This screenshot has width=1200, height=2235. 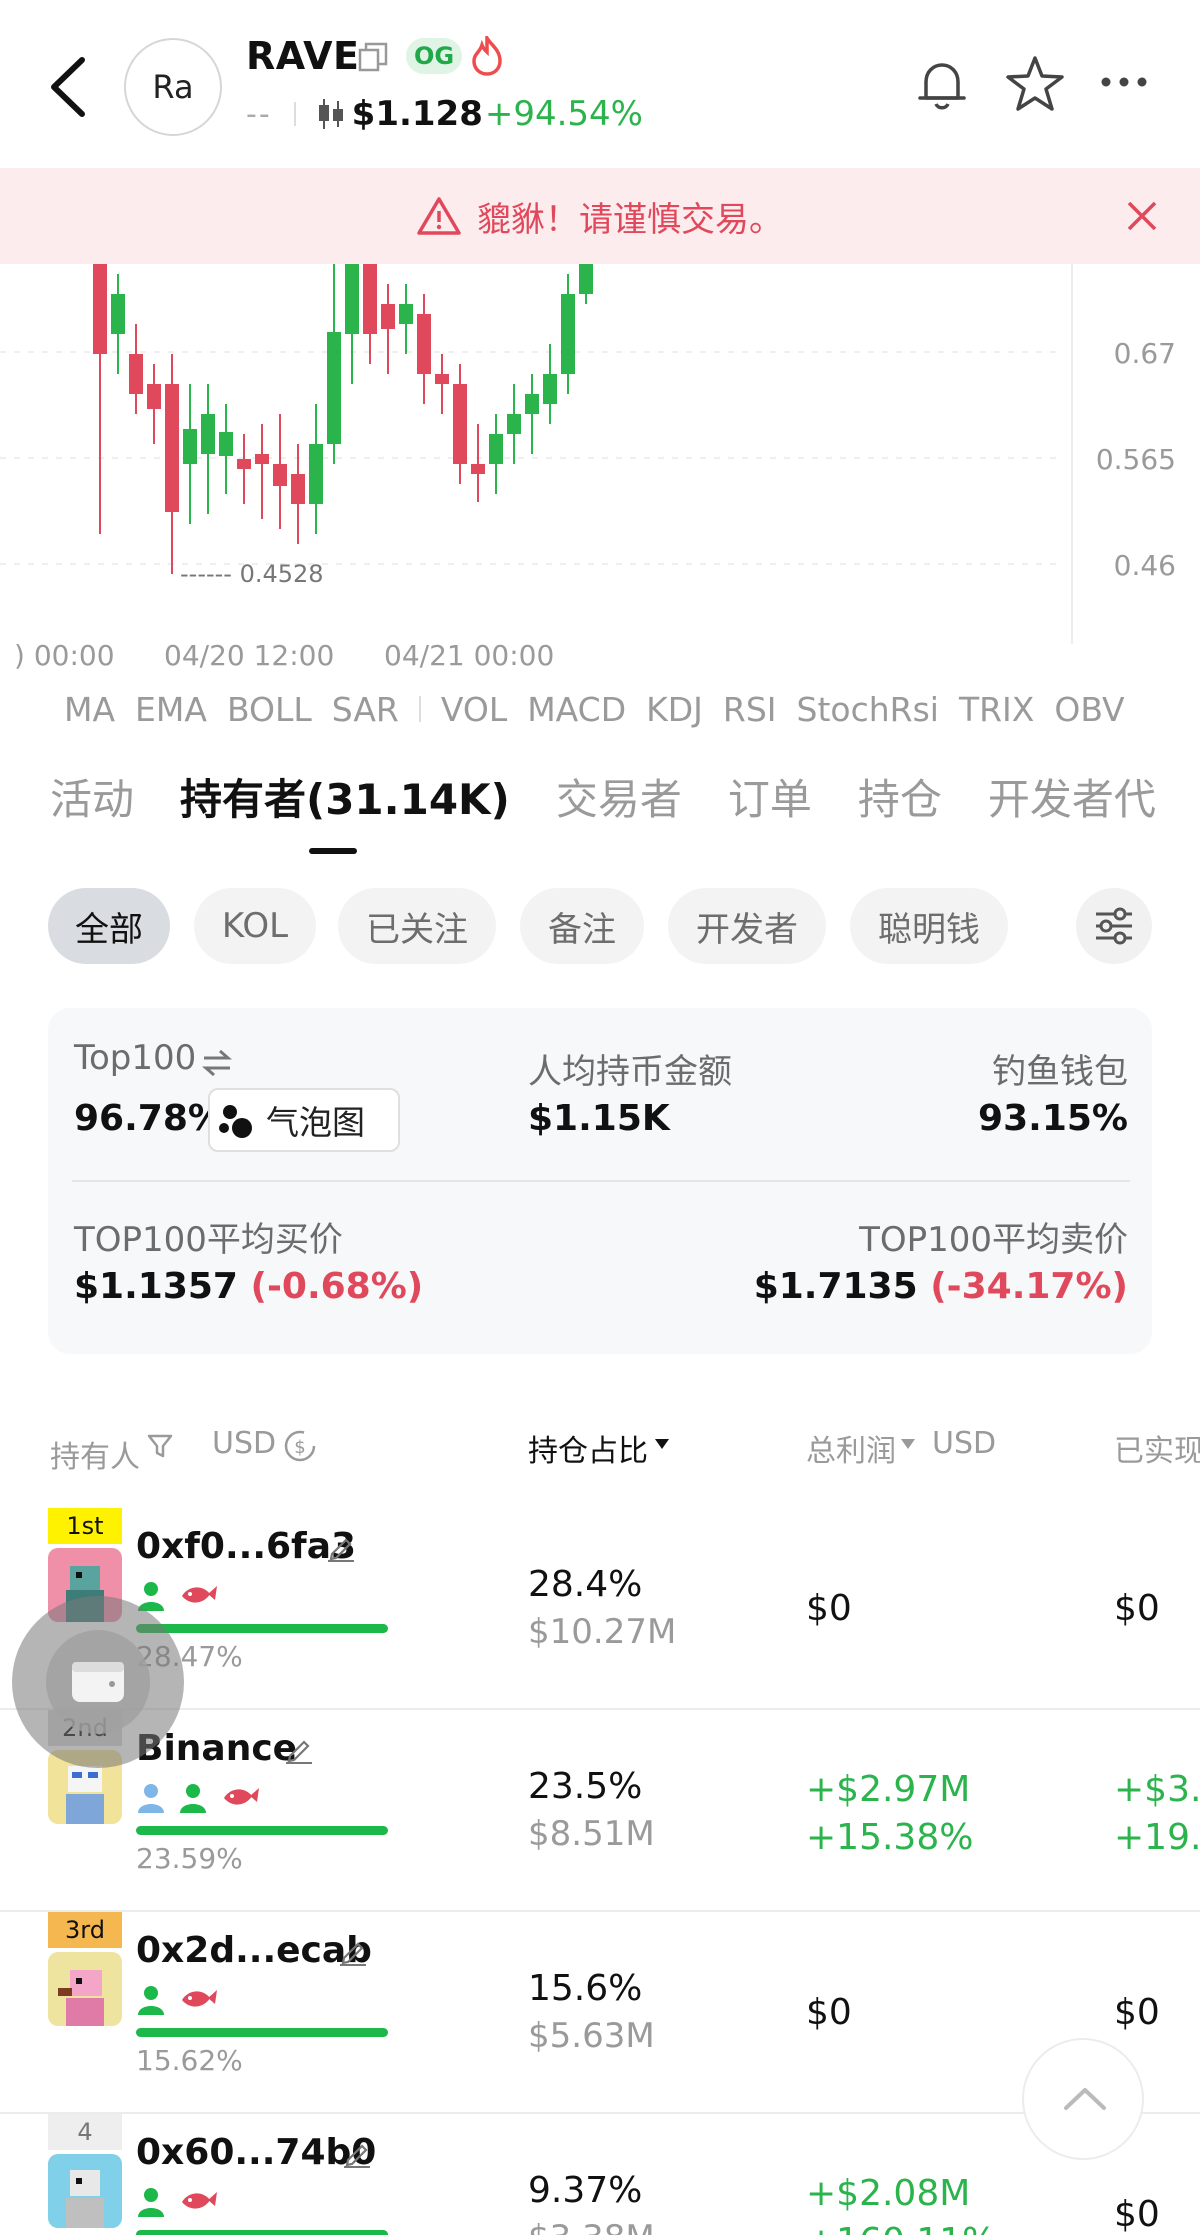 What do you see at coordinates (1089, 709) in the screenshot?
I see `indicator-obv: OBV` at bounding box center [1089, 709].